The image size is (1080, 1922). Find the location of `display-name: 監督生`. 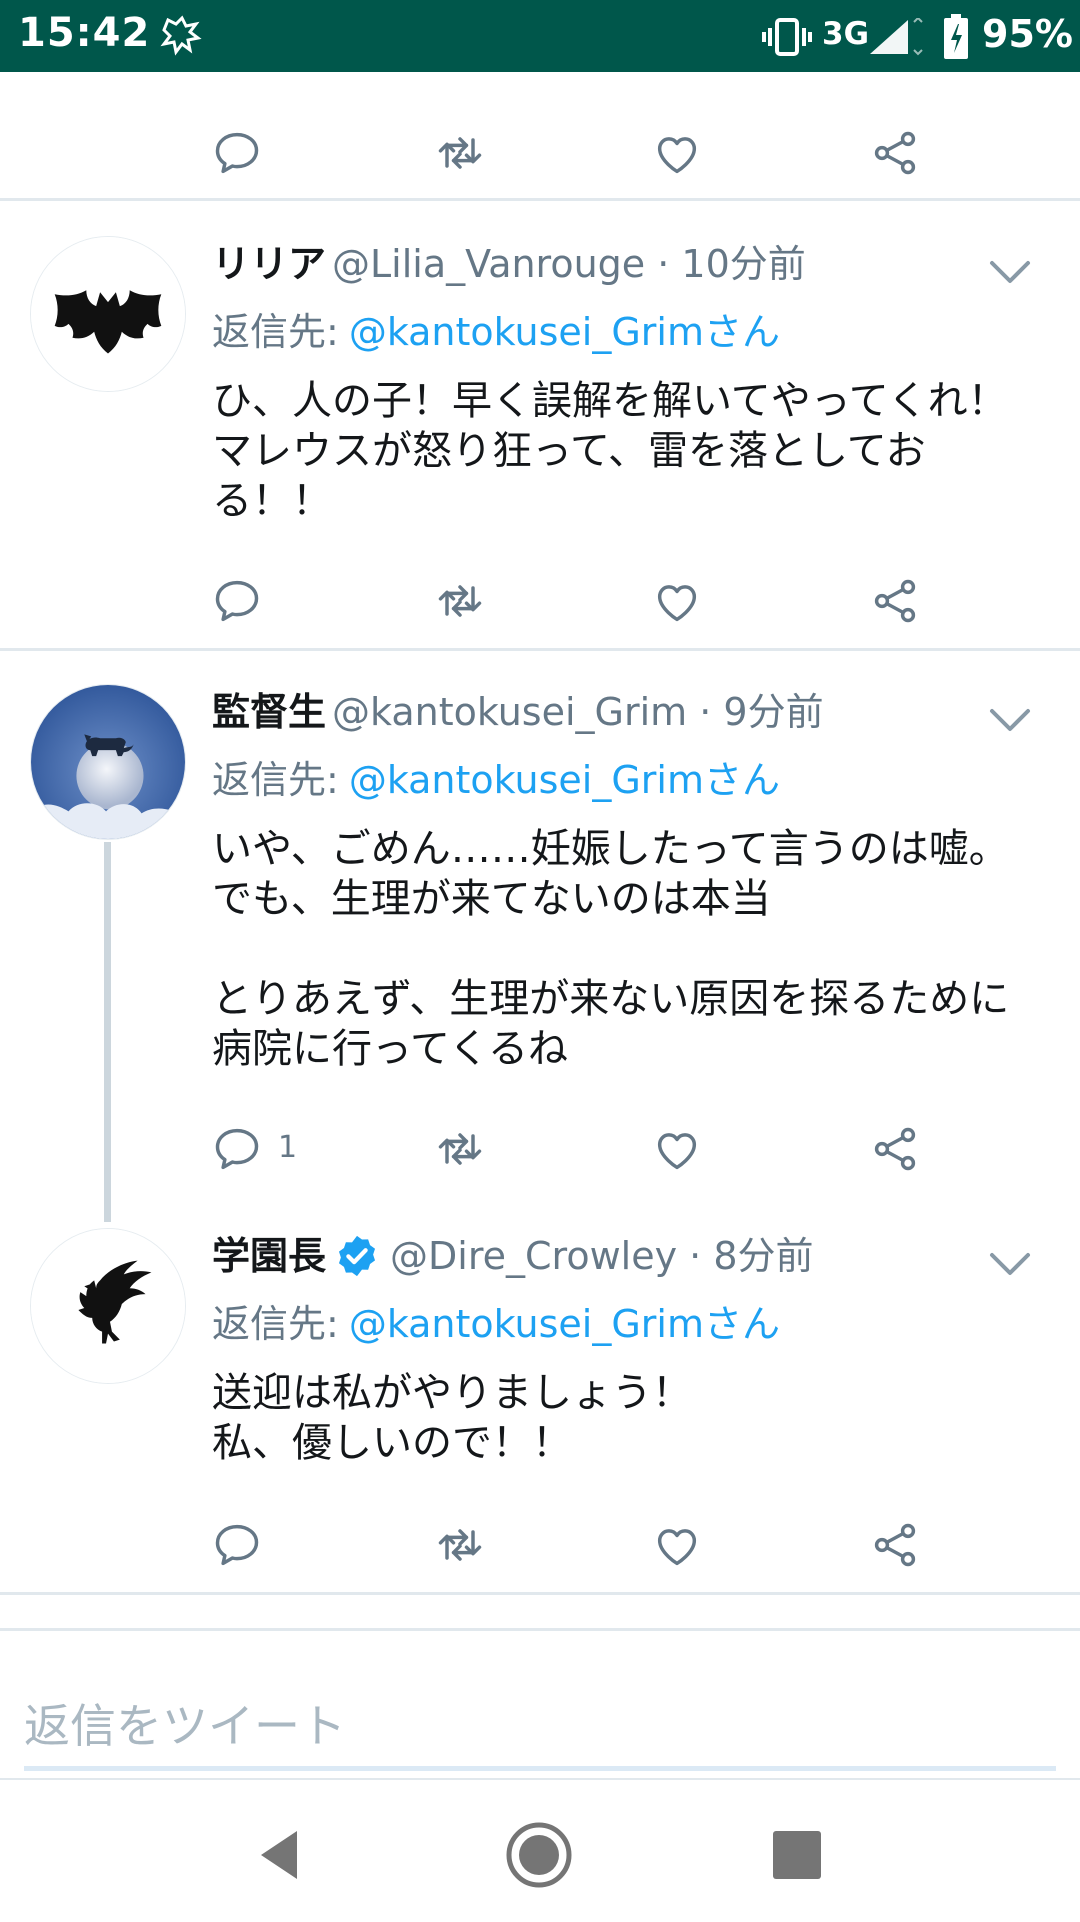

display-name: 監督生 is located at coordinates (269, 712).